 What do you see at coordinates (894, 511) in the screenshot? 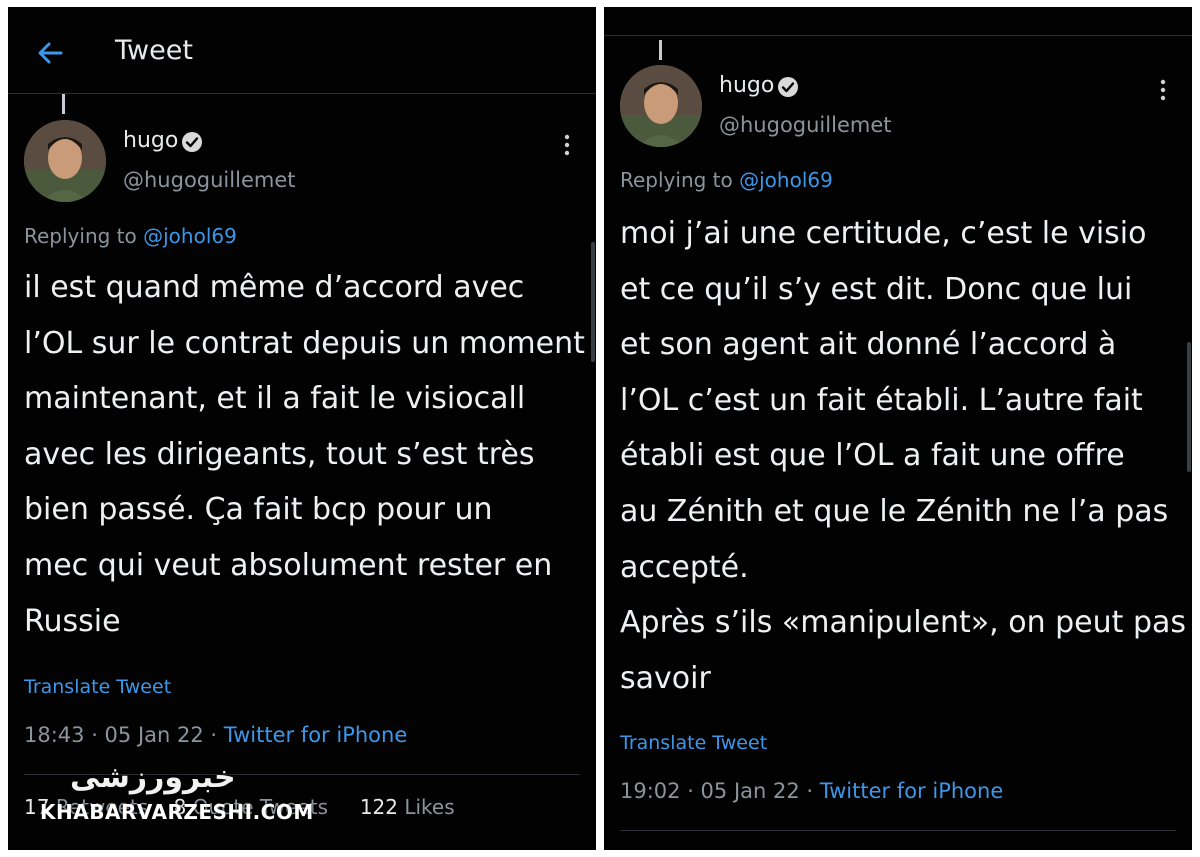
I see `tweet-text-line: au Zénith et que le Zénith ne l’a pas` at bounding box center [894, 511].